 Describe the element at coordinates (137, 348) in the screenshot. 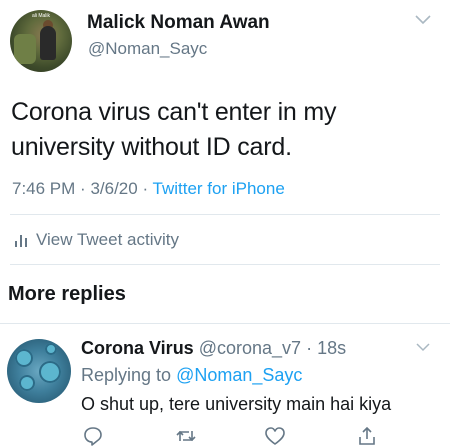

I see `reply-author-name: Corona Virus` at that location.